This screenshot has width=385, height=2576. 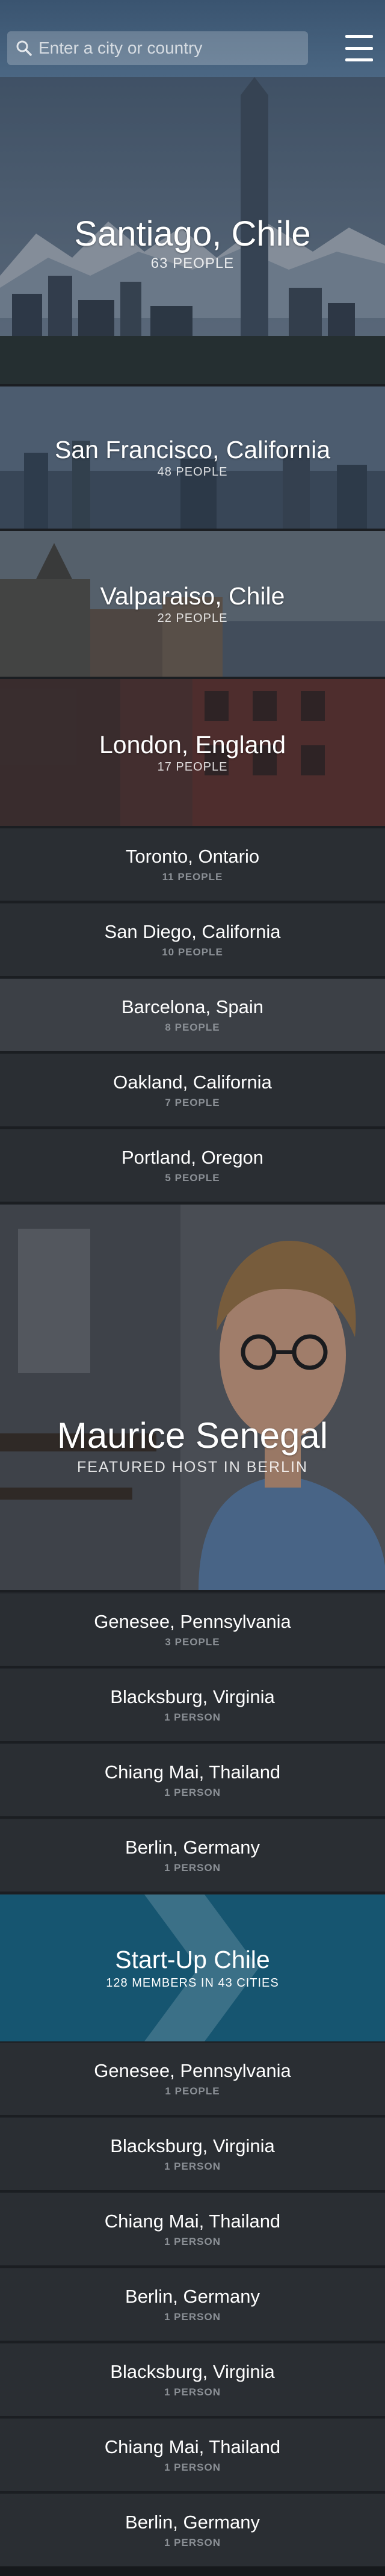 I want to click on people-count: 10 PEOPLE, so click(x=192, y=952).